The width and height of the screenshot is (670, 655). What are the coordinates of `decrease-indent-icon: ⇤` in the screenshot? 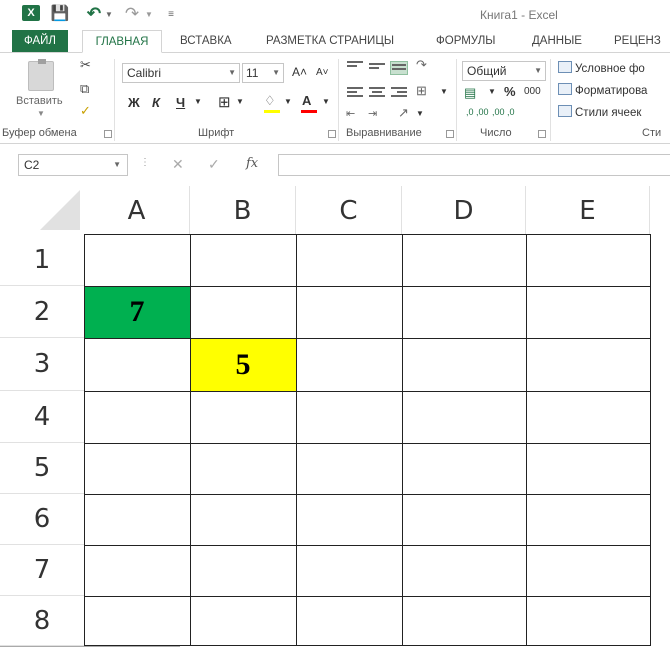 It's located at (350, 113).